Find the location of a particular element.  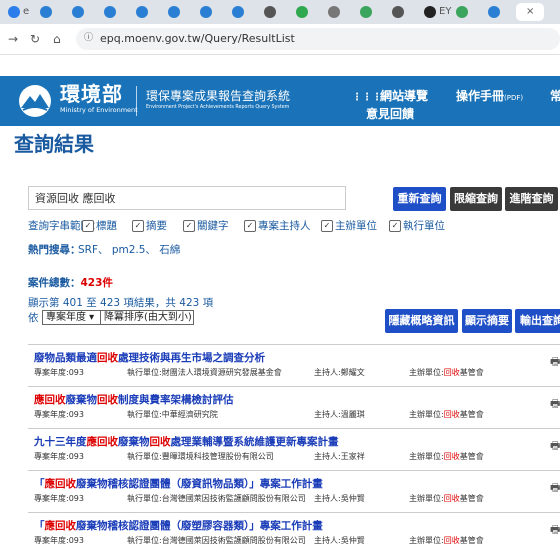

nav-manual-label: 操作手冊 is located at coordinates (480, 96).